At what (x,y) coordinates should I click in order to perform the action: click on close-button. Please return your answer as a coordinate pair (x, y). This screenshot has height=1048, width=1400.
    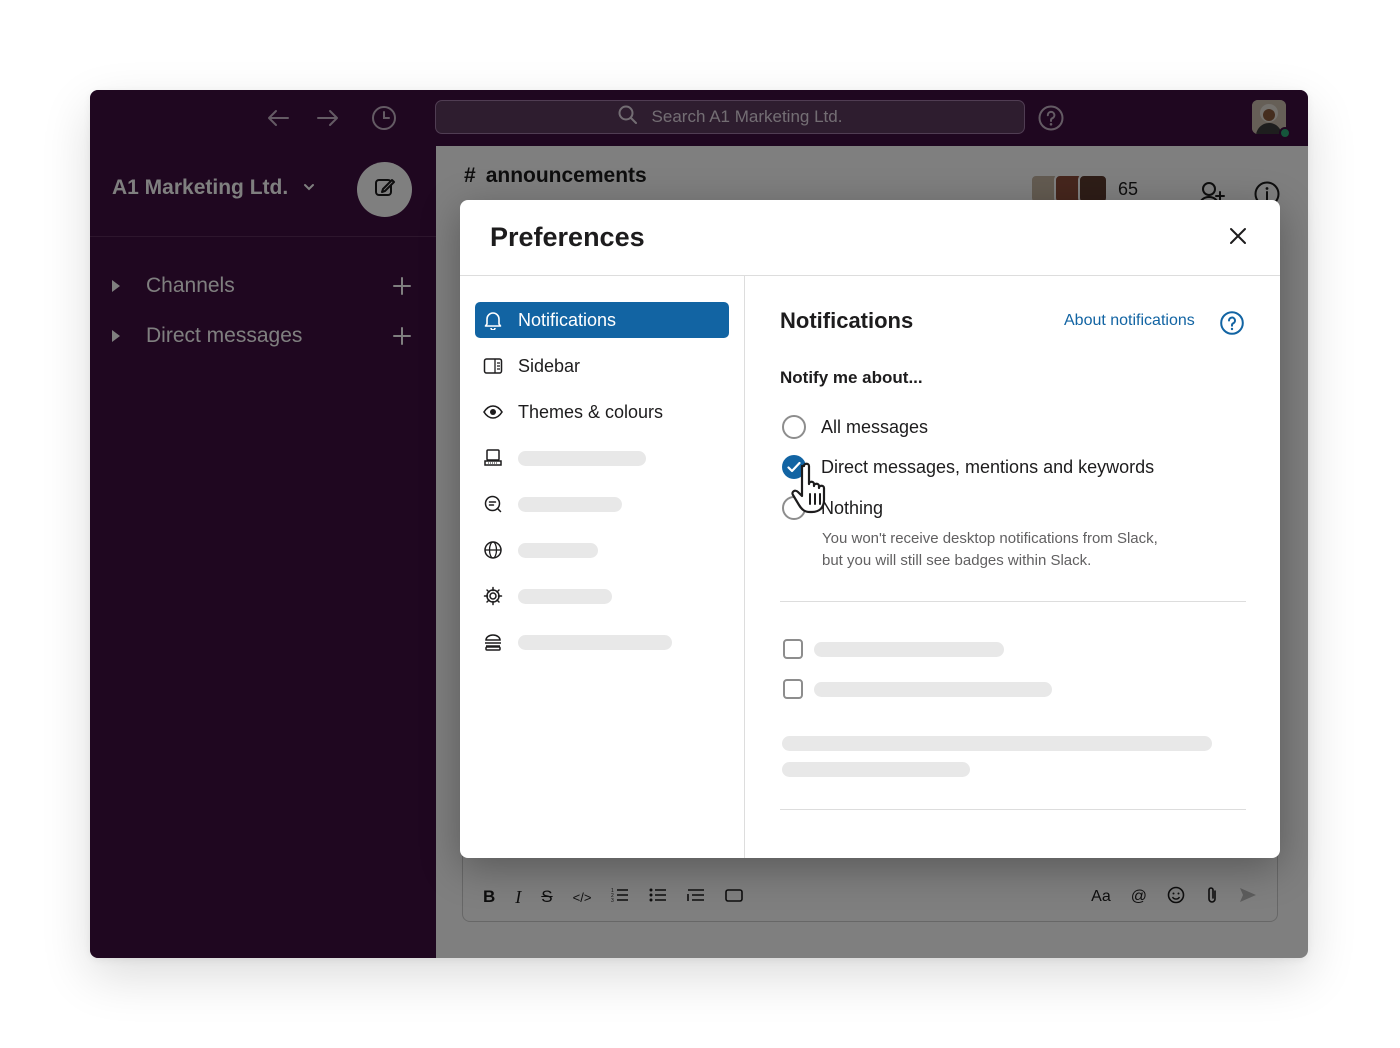
    Looking at the image, I should click on (1238, 238).